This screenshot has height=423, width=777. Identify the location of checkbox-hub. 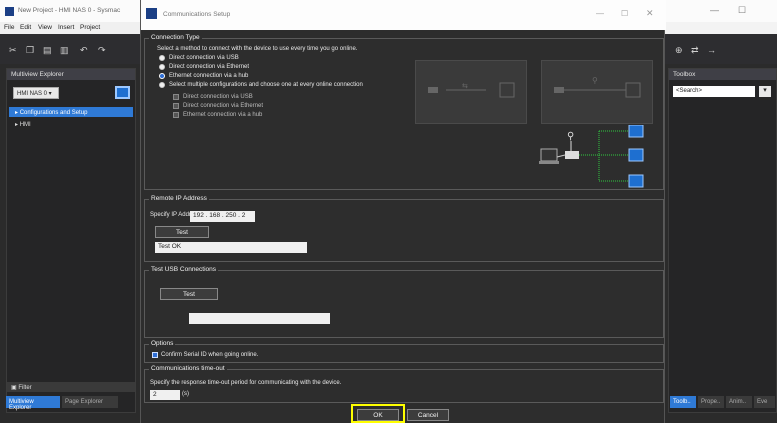
(176, 115).